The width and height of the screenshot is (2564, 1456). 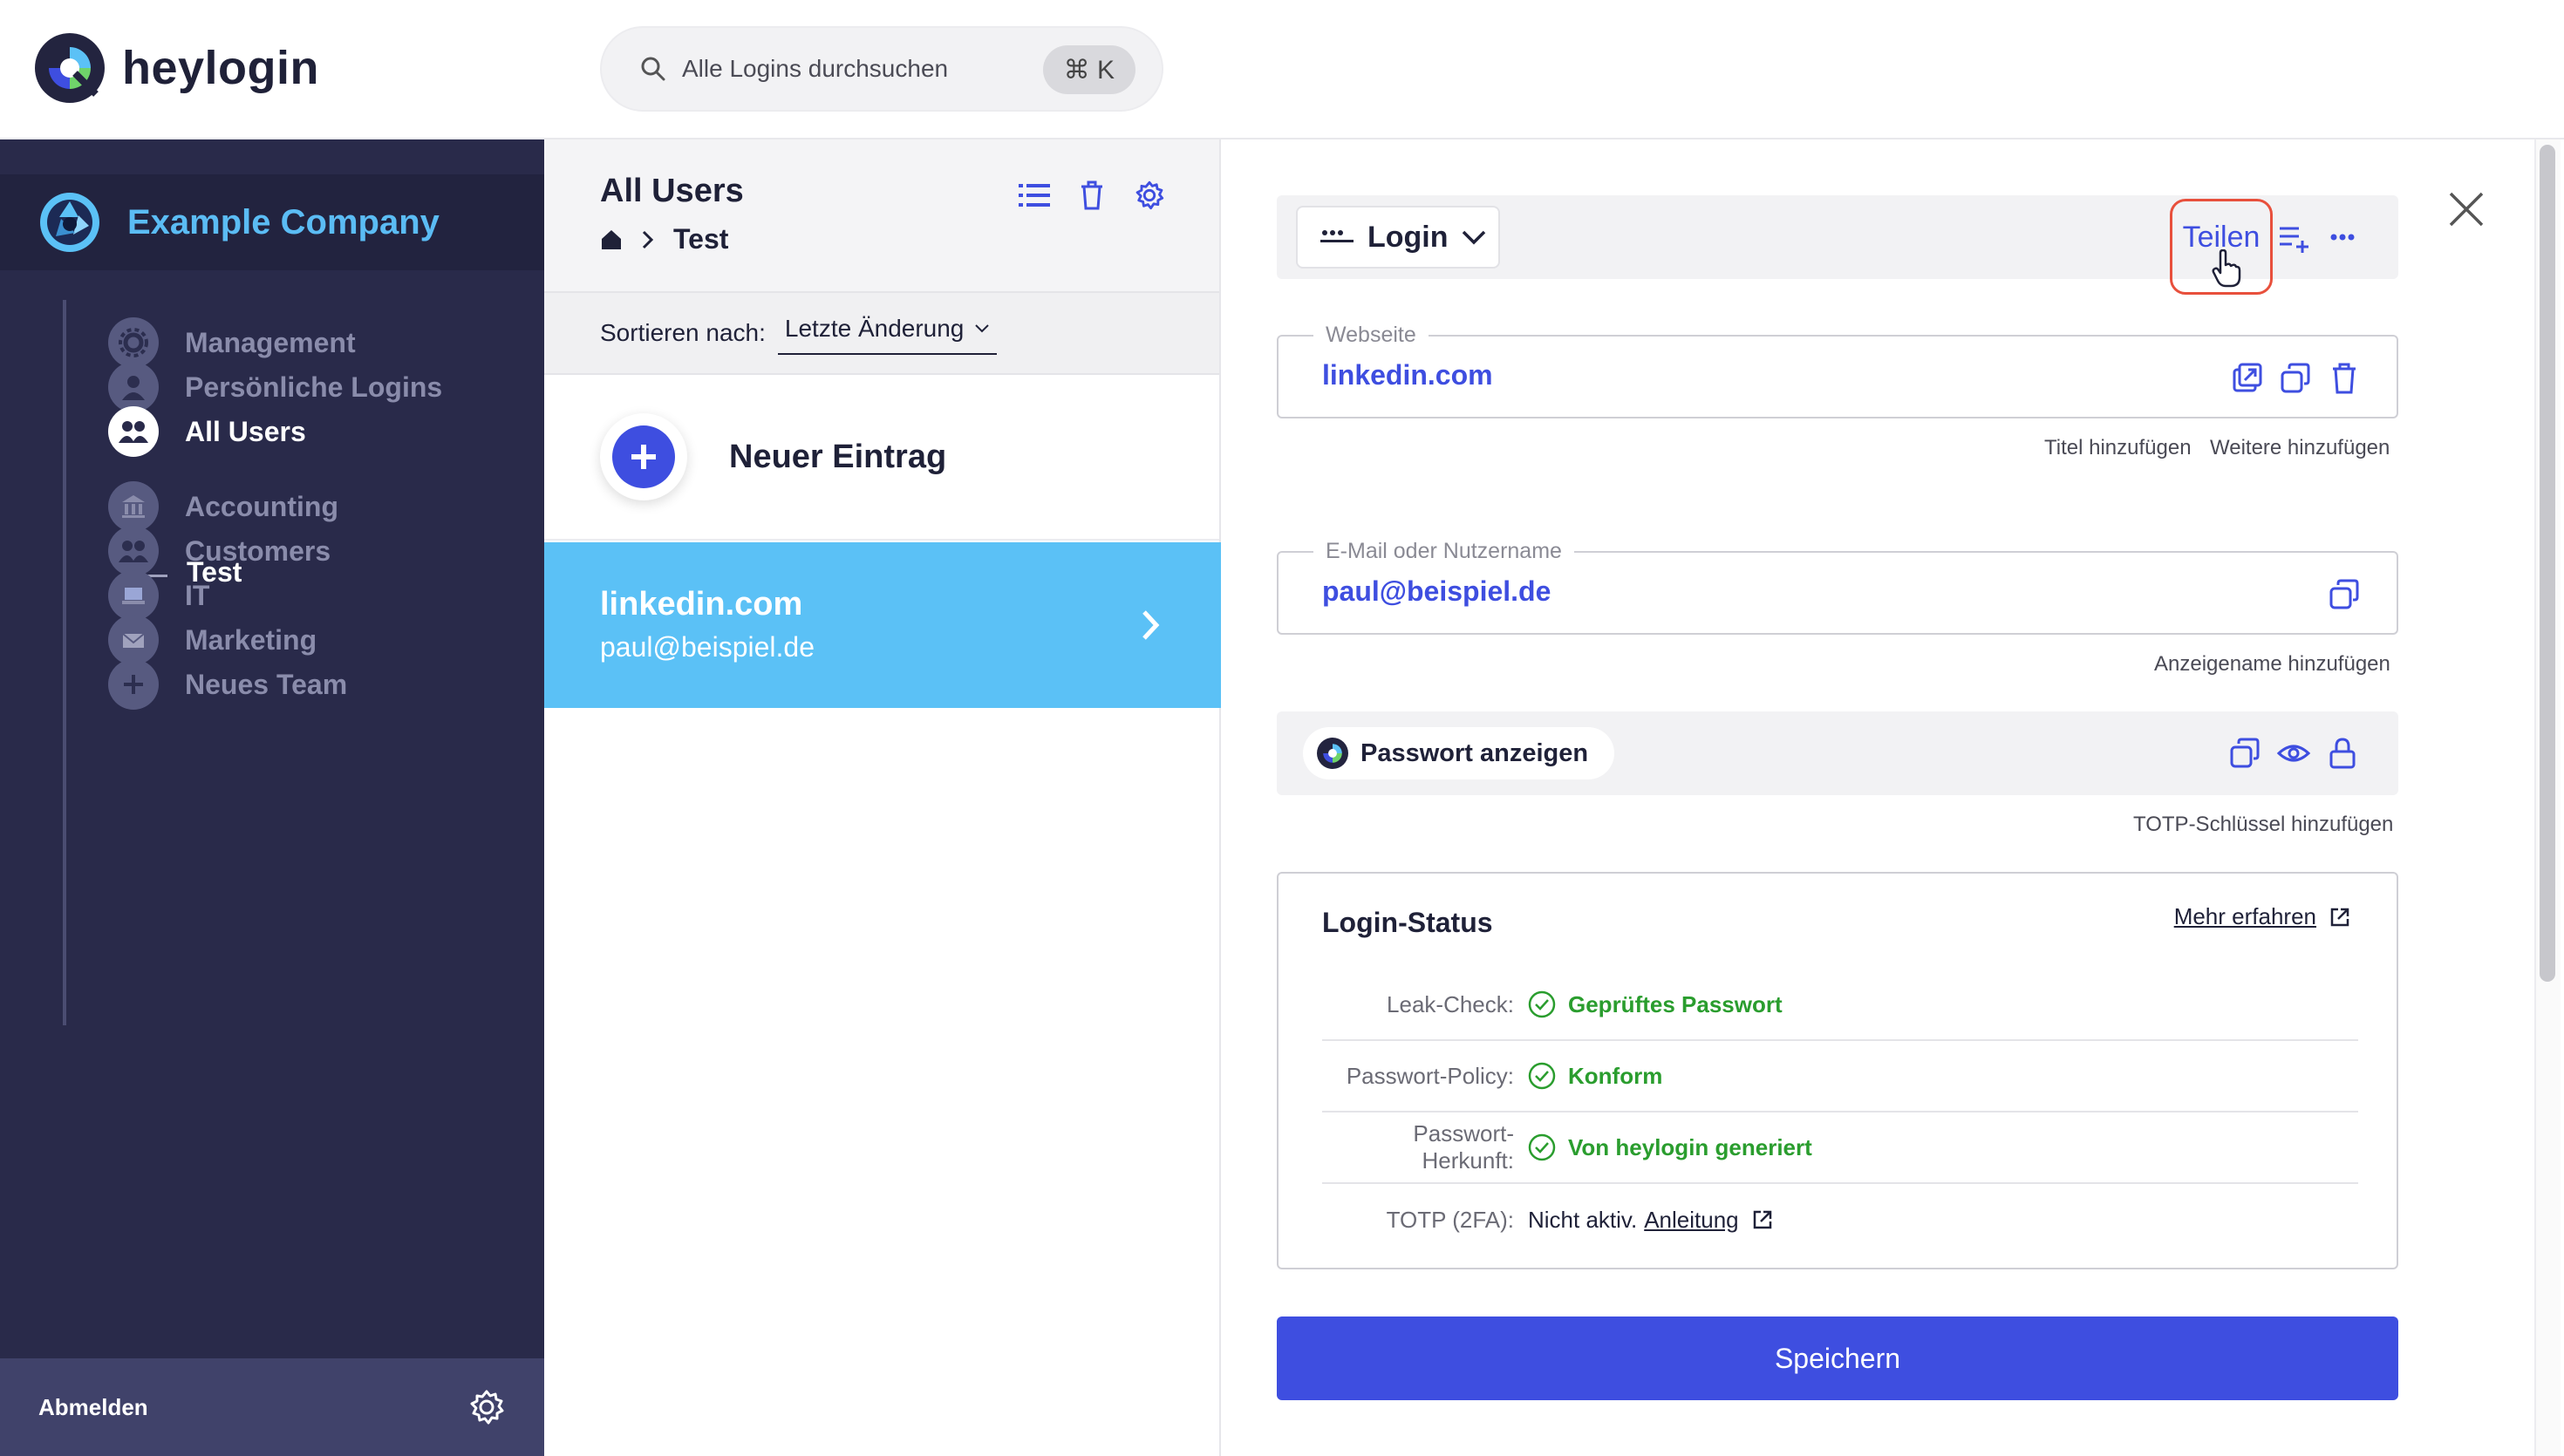 What do you see at coordinates (251, 639) in the screenshot?
I see `sidebar-item-label: Marketing` at bounding box center [251, 639].